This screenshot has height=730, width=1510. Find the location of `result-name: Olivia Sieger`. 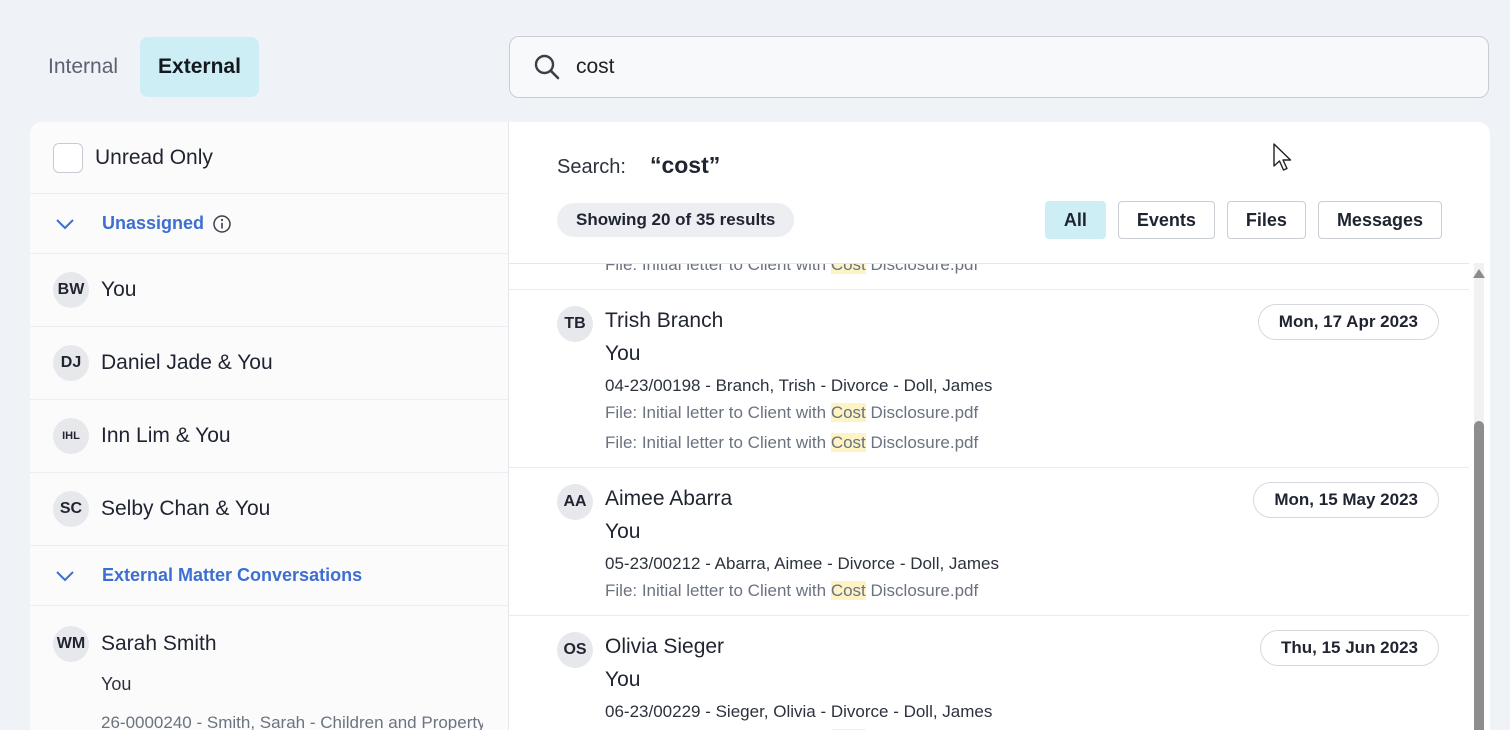

result-name: Olivia Sieger is located at coordinates (665, 646).